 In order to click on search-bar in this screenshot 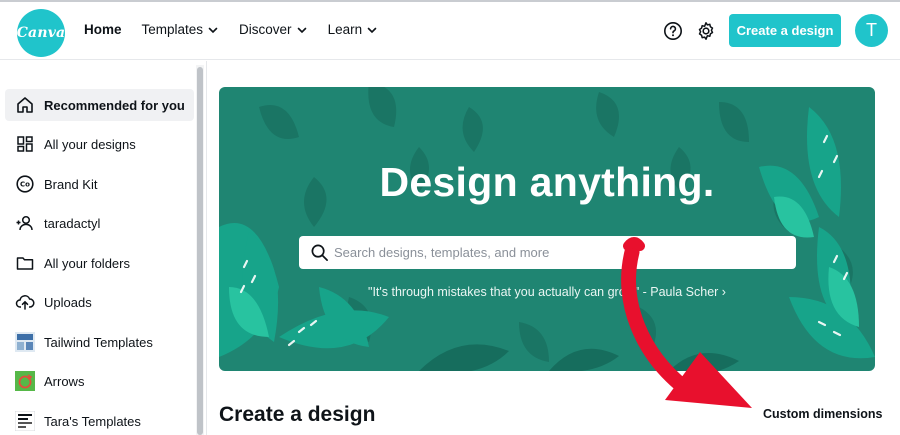, I will do `click(547, 252)`.